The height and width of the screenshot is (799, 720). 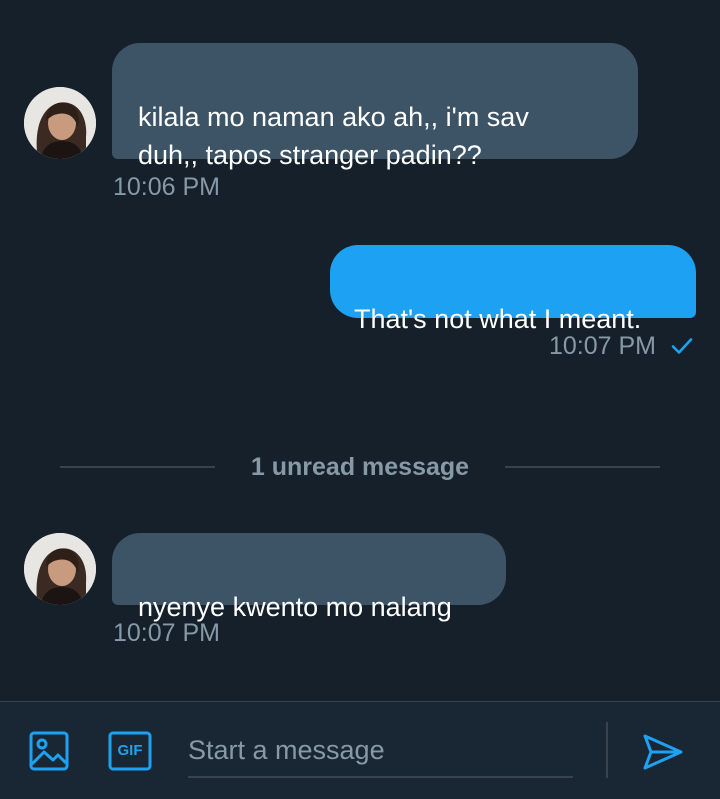 I want to click on add-gif-button: GIF, so click(x=130, y=751).